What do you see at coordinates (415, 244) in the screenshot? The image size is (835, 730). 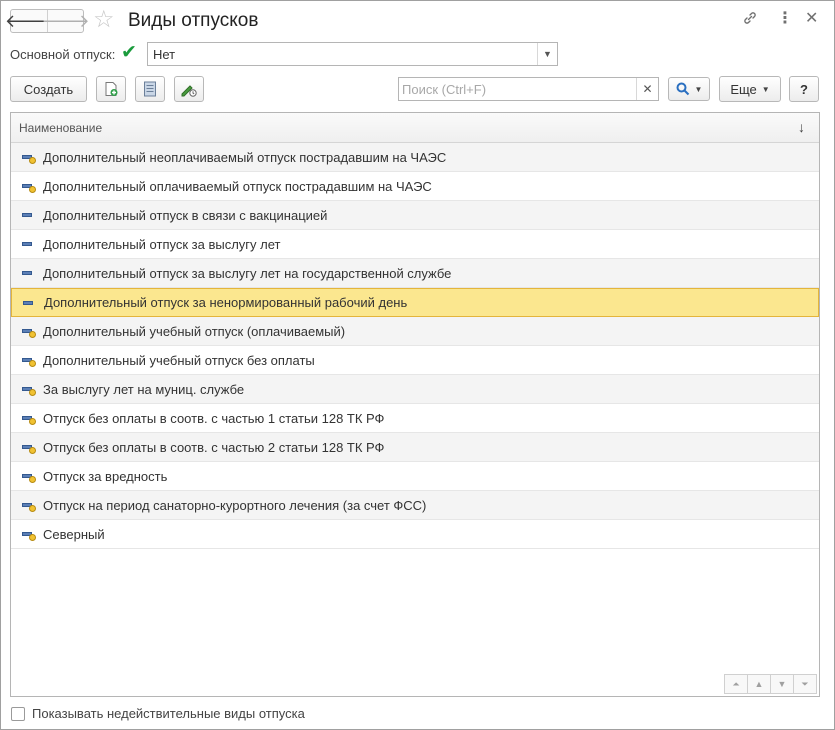 I see `table-row: Дополнительный отпуск за выслугу лет` at bounding box center [415, 244].